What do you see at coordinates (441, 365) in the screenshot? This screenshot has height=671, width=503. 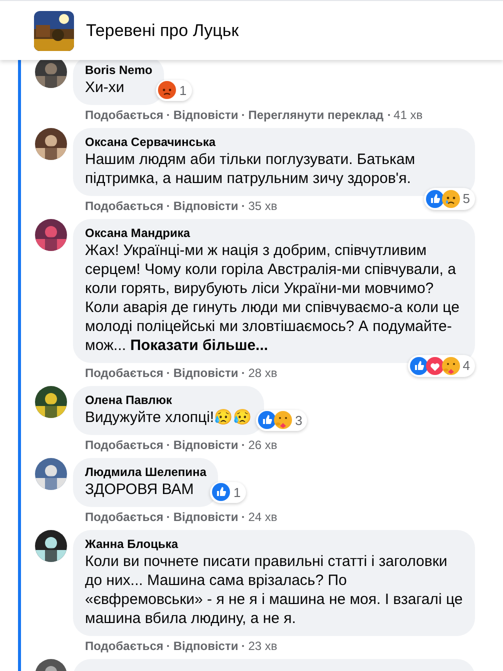 I see `reaction-badge: 4` at bounding box center [441, 365].